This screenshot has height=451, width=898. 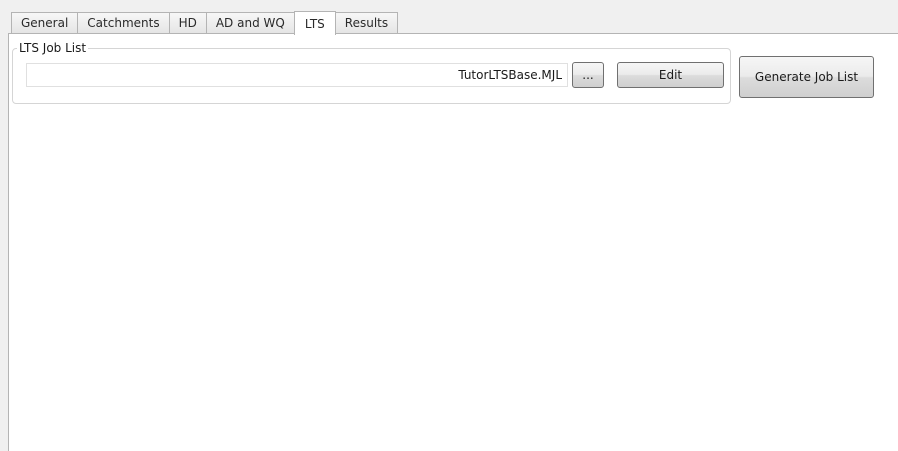 I want to click on edit-button: Edit, so click(x=670, y=75).